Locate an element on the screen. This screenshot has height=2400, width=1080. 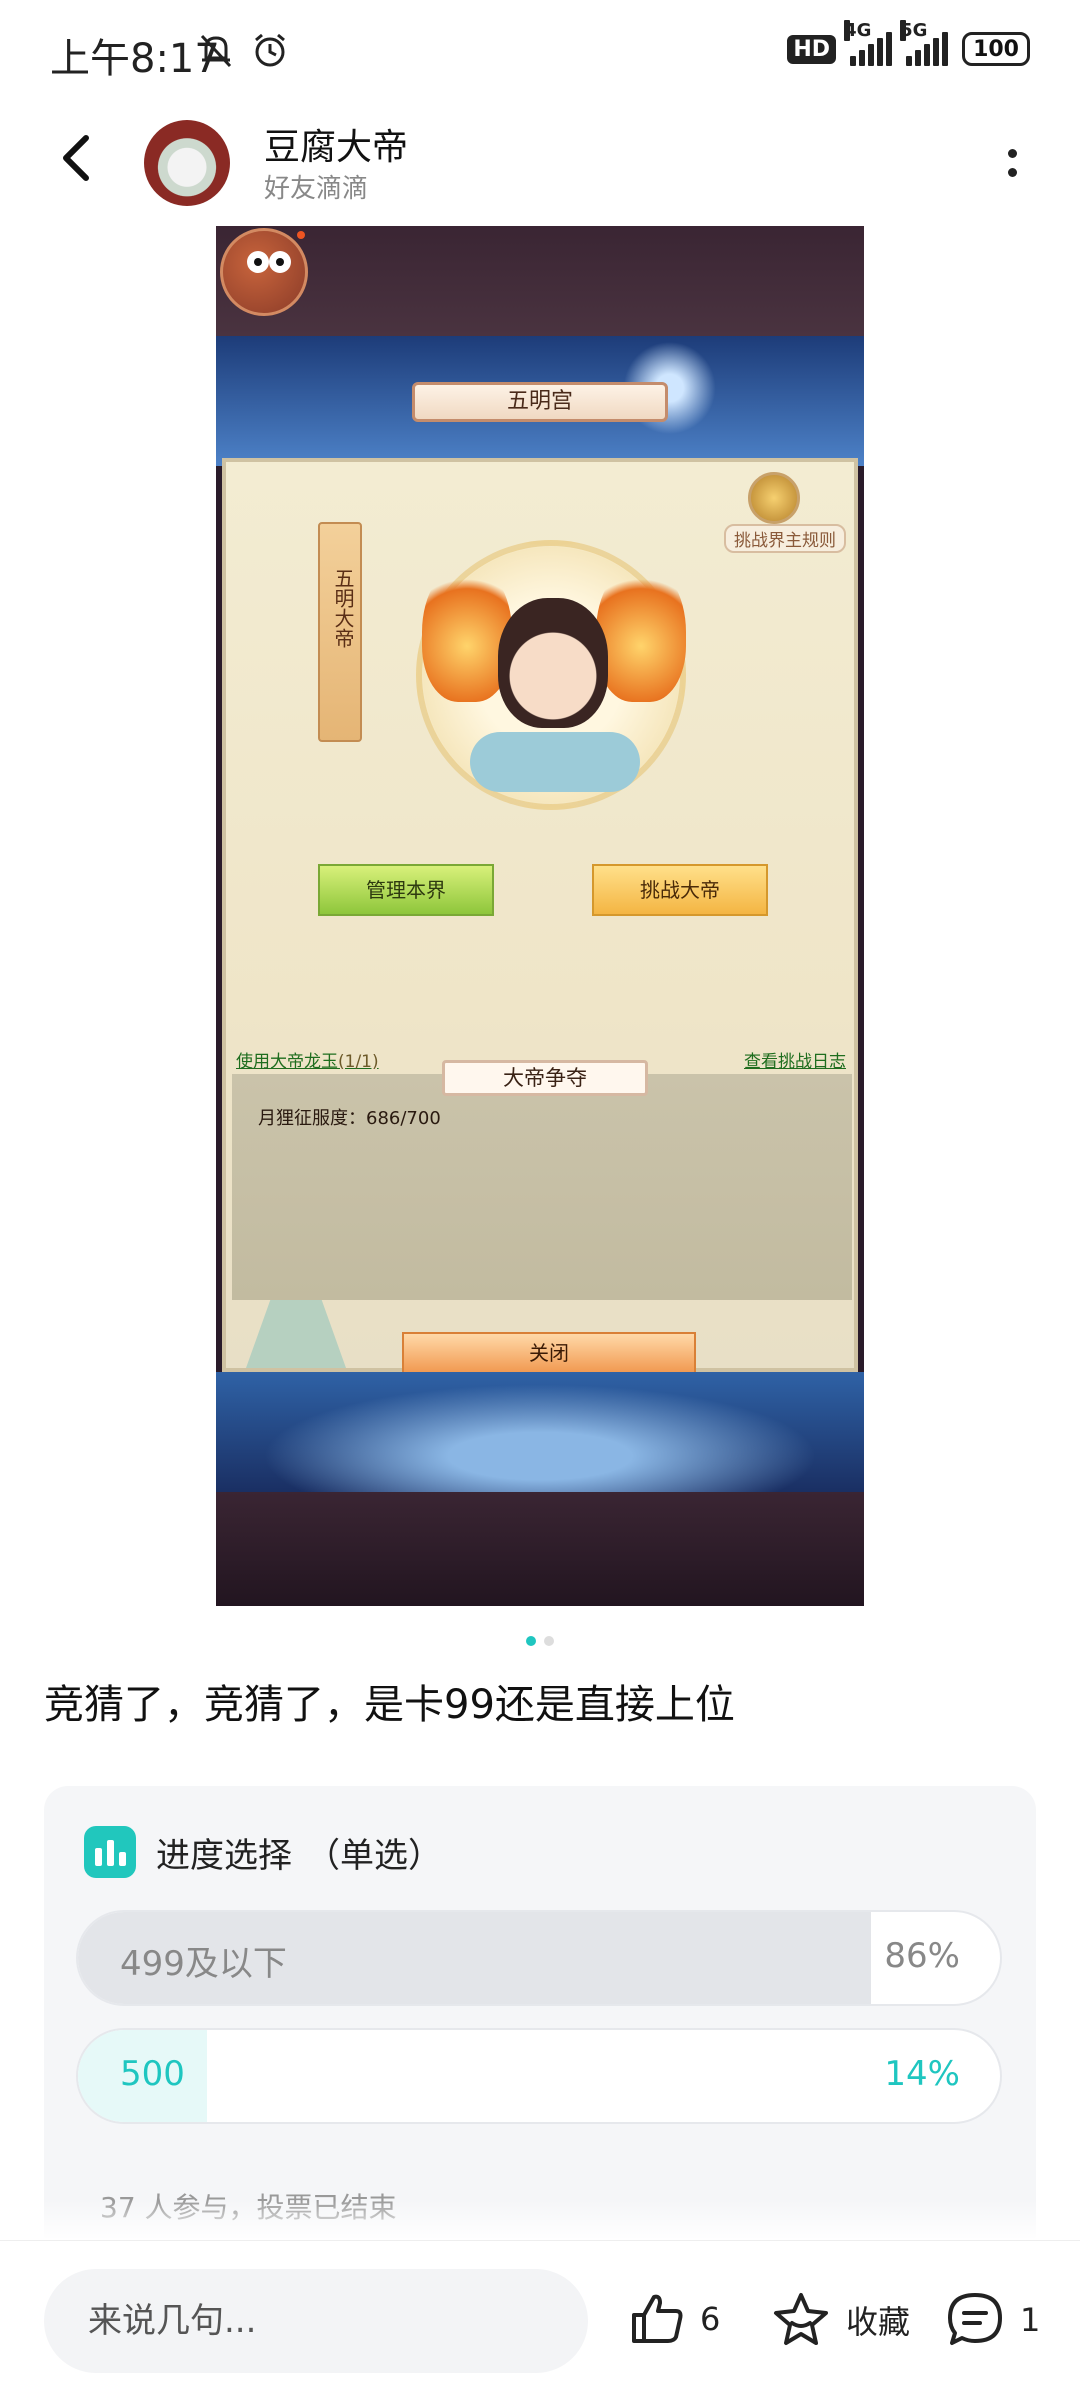
status-icons is located at coordinates (243, 50).